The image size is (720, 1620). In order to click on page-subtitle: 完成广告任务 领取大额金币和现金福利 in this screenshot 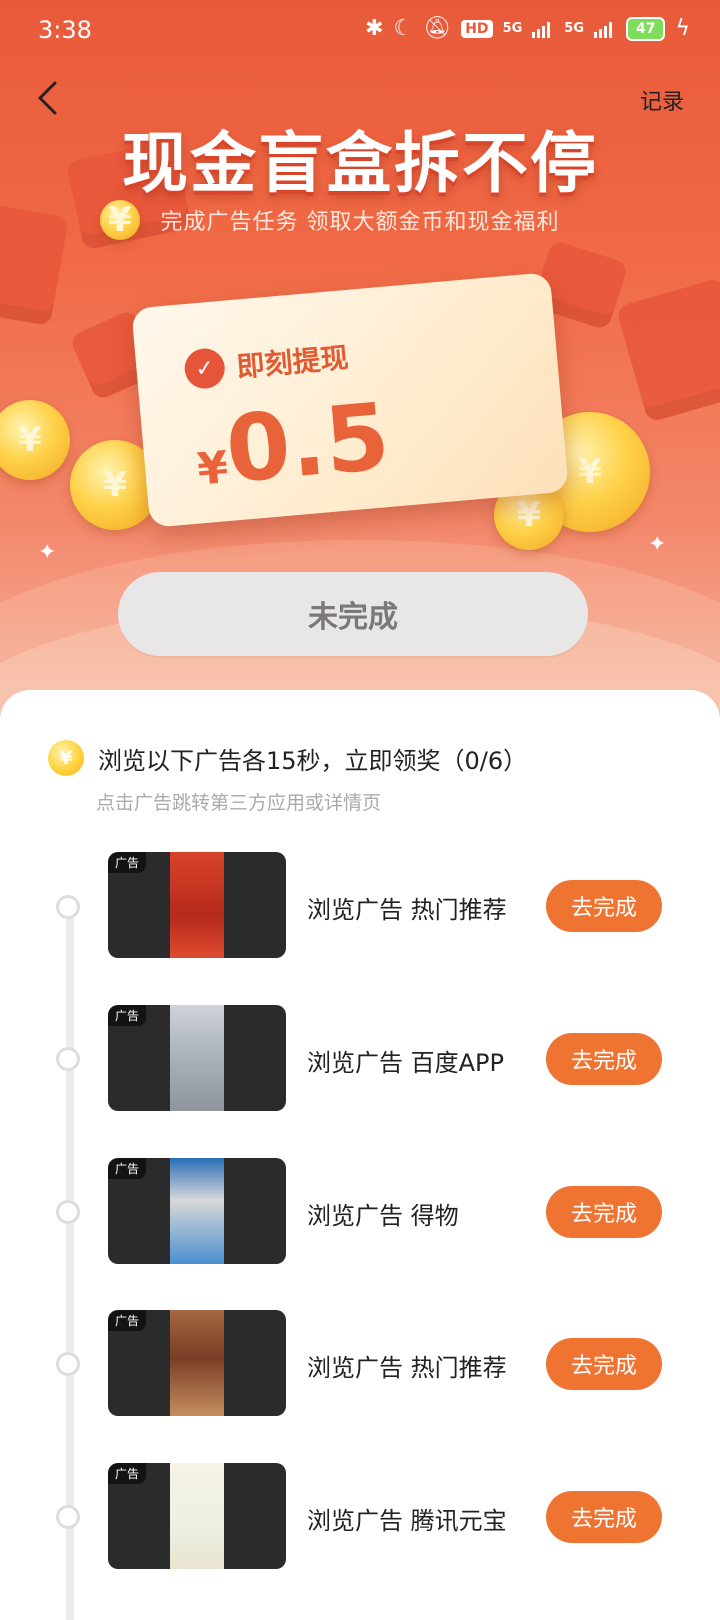, I will do `click(360, 222)`.